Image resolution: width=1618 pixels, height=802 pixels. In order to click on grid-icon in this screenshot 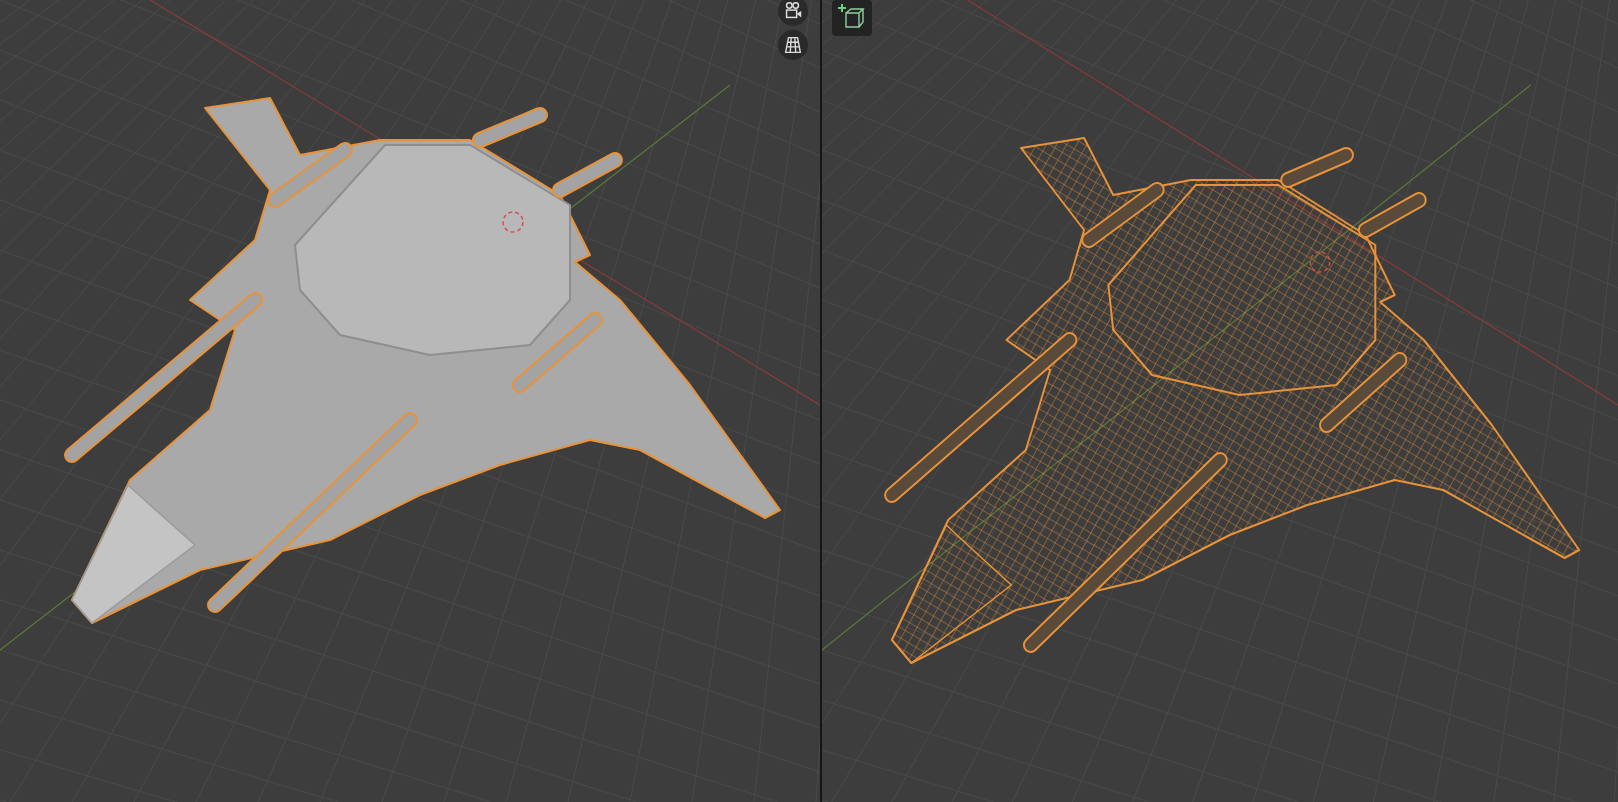, I will do `click(793, 45)`.